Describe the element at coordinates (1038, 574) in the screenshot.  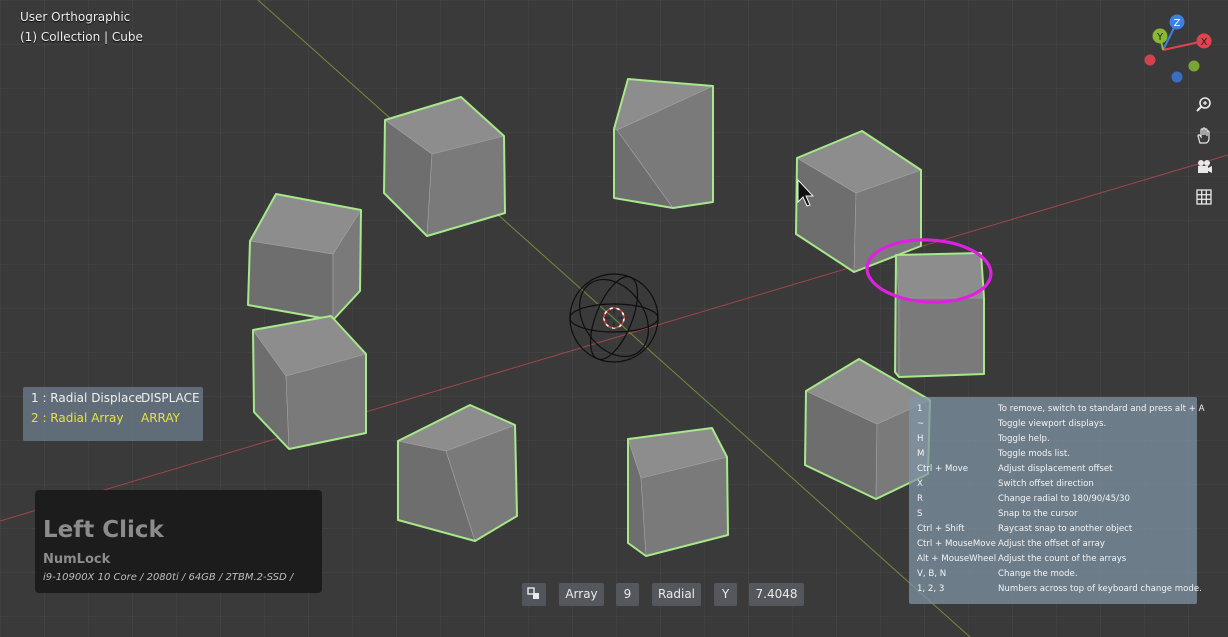
I see `help-description: Change the mode.` at that location.